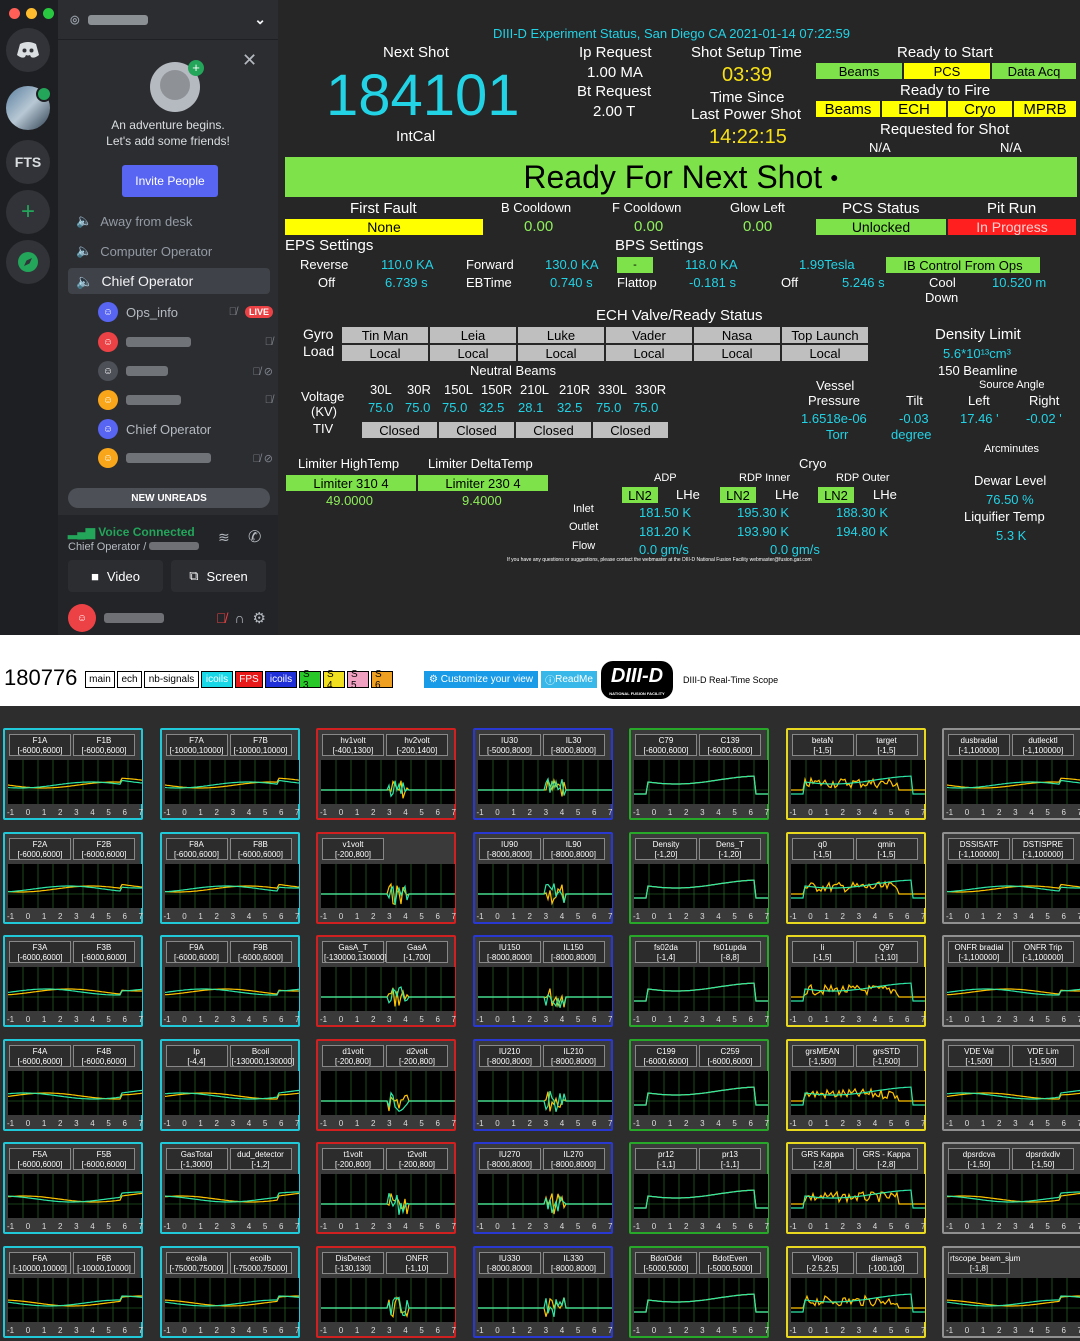 The width and height of the screenshot is (1080, 1341). Describe the element at coordinates (569, 679) in the screenshot. I see `readme-button: ⓘ ReadMe` at that location.